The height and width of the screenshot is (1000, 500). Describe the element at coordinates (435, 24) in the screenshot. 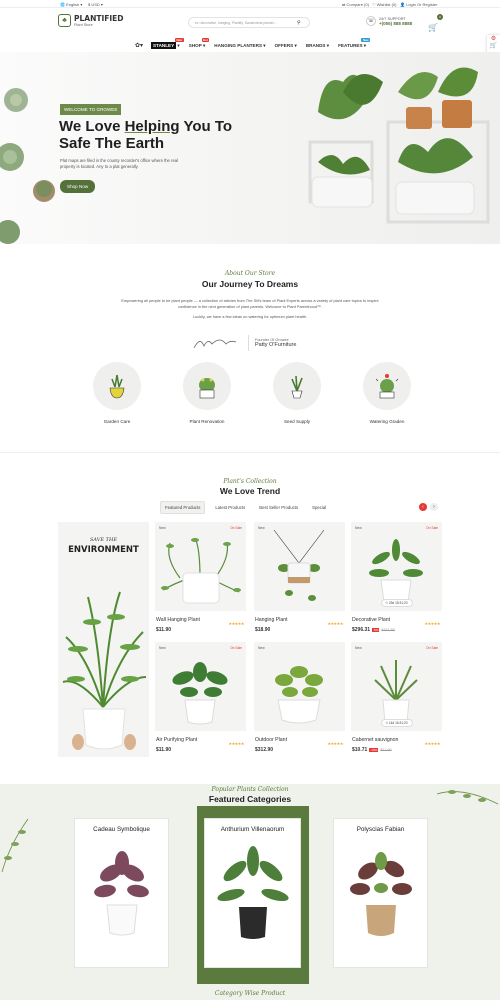

I see `cart-button: 🛒 0` at that location.